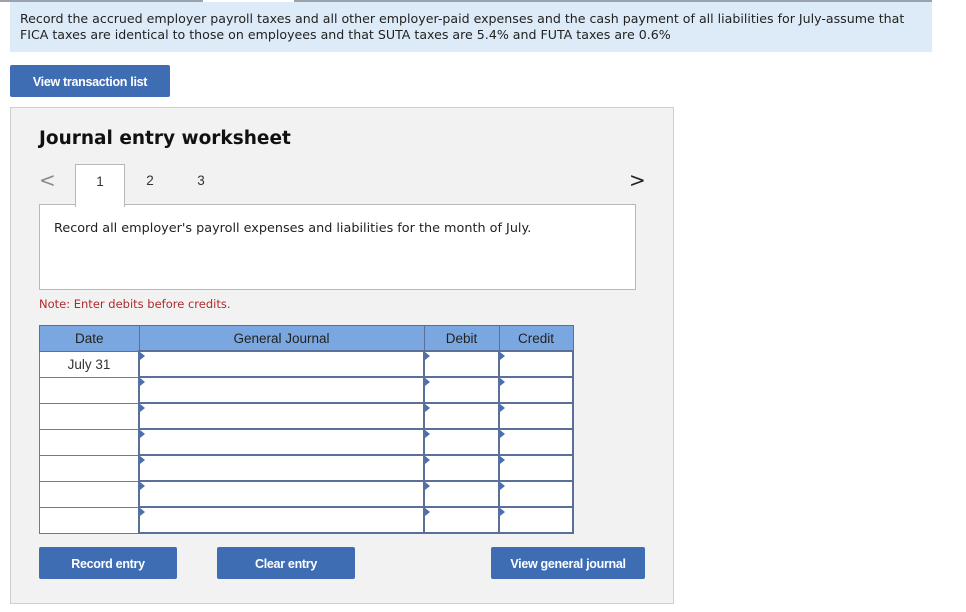 The image size is (966, 612). I want to click on tab-2: 2, so click(150, 184).